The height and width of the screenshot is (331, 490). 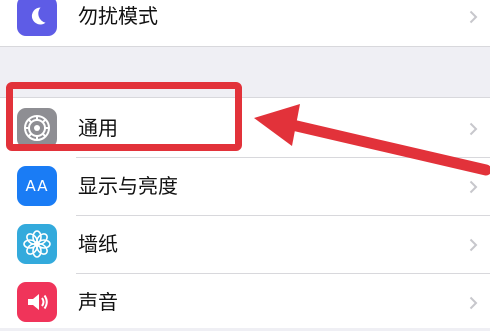 I want to click on settings-row-label: 显示与亮度, so click(x=128, y=186).